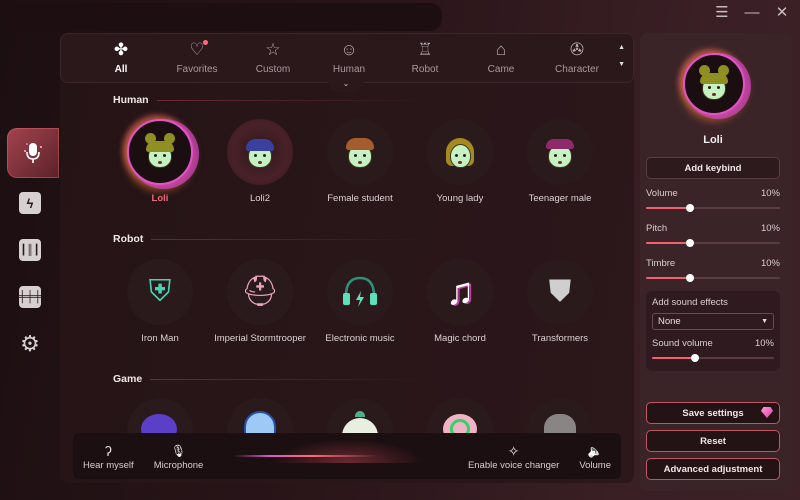 The width and height of the screenshot is (800, 500). What do you see at coordinates (595, 450) in the screenshot?
I see `speaker-icon: 🔈` at bounding box center [595, 450].